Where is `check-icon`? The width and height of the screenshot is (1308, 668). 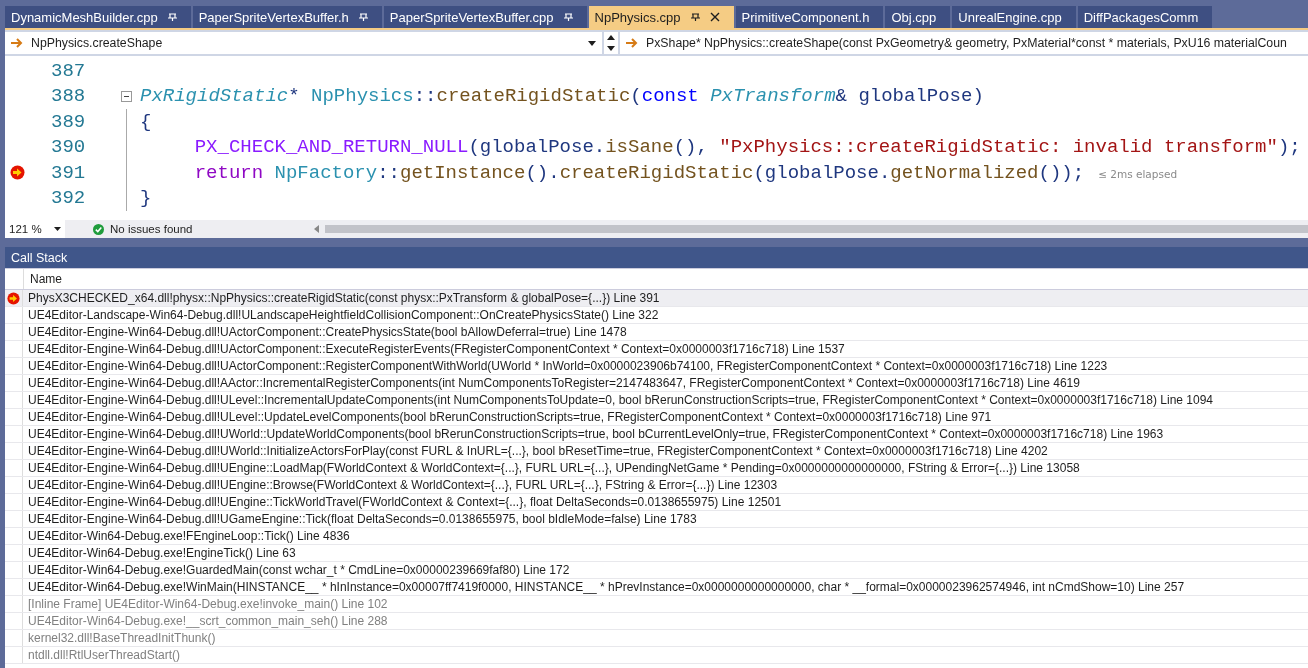 check-icon is located at coordinates (98, 229).